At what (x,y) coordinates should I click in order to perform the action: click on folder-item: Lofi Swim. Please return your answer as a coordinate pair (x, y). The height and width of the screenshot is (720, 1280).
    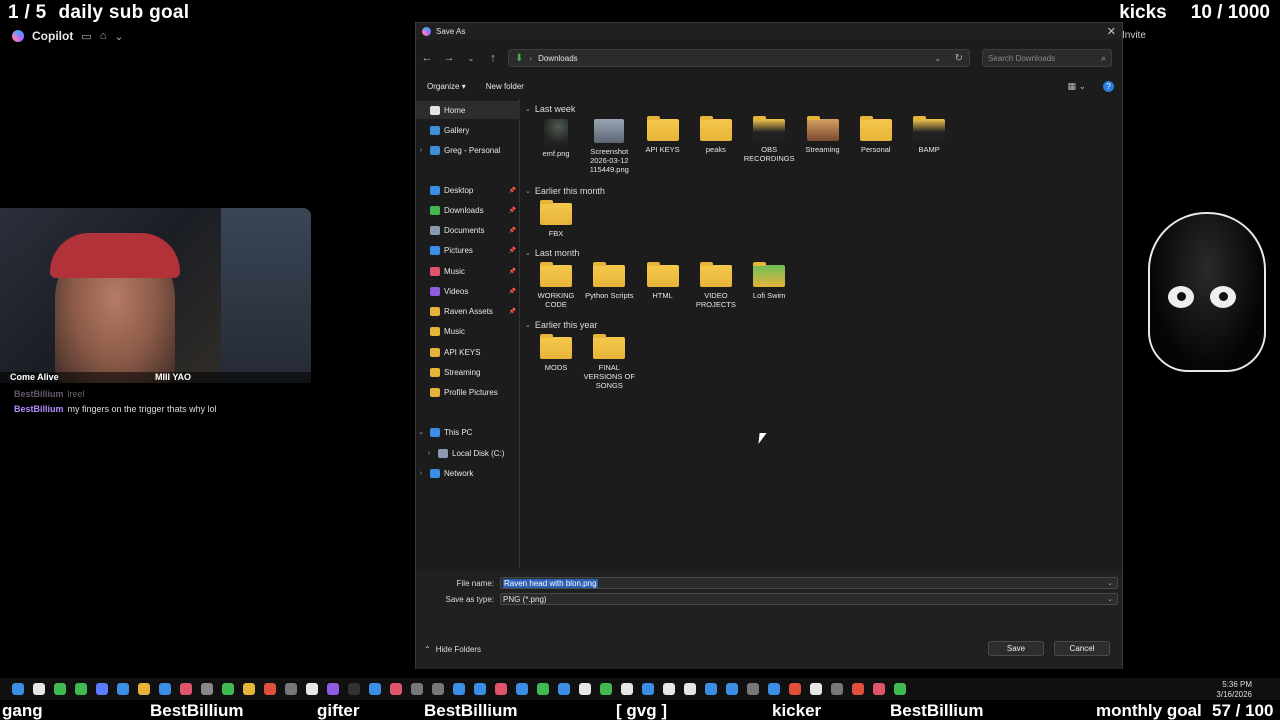
    Looking at the image, I should click on (769, 281).